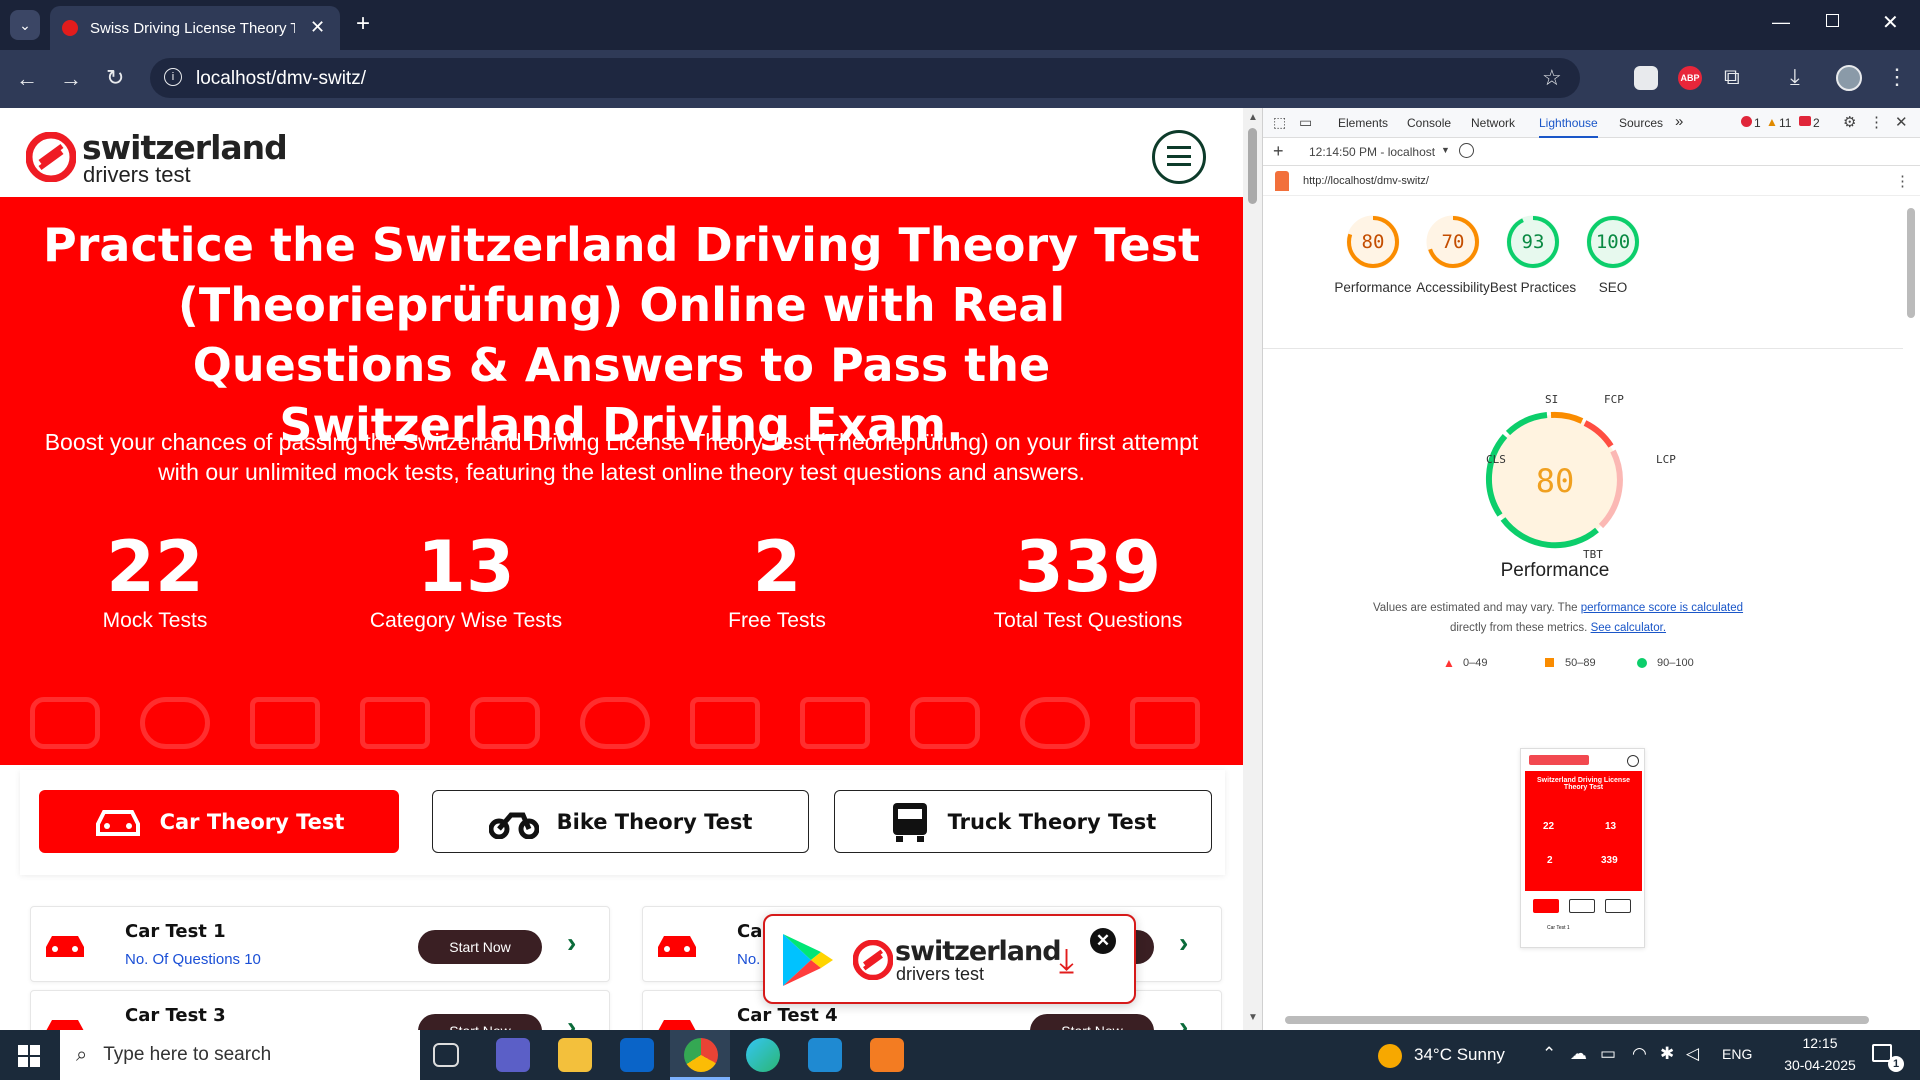 This screenshot has height=1080, width=1920. Describe the element at coordinates (1890, 22) in the screenshot. I see `close-window-icon: ✕` at that location.